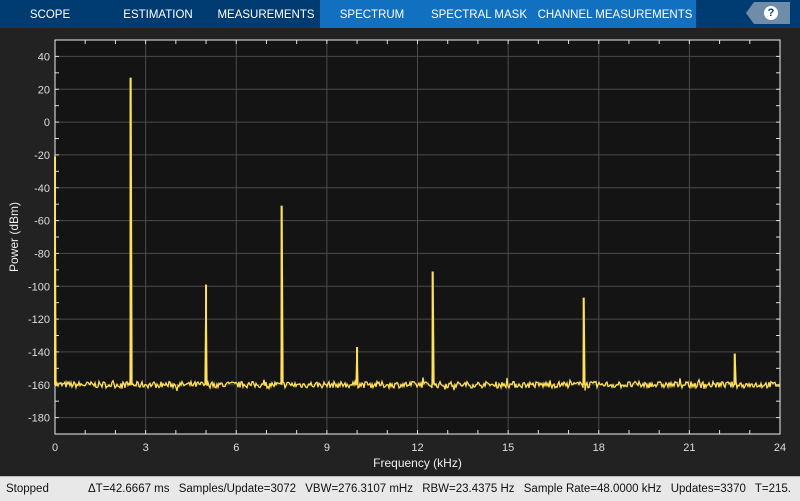 The width and height of the screenshot is (800, 501). I want to click on y-tick-label: -40, so click(42, 189).